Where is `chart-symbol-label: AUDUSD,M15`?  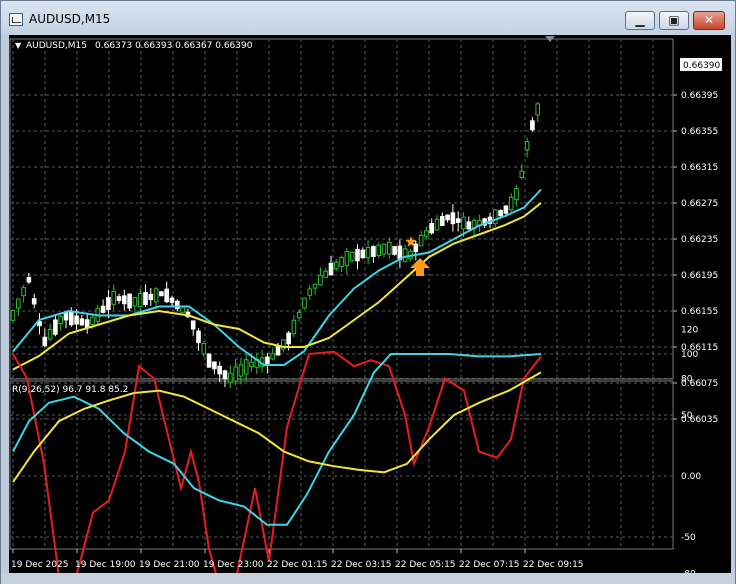
chart-symbol-label: AUDUSD,M15 is located at coordinates (56, 46).